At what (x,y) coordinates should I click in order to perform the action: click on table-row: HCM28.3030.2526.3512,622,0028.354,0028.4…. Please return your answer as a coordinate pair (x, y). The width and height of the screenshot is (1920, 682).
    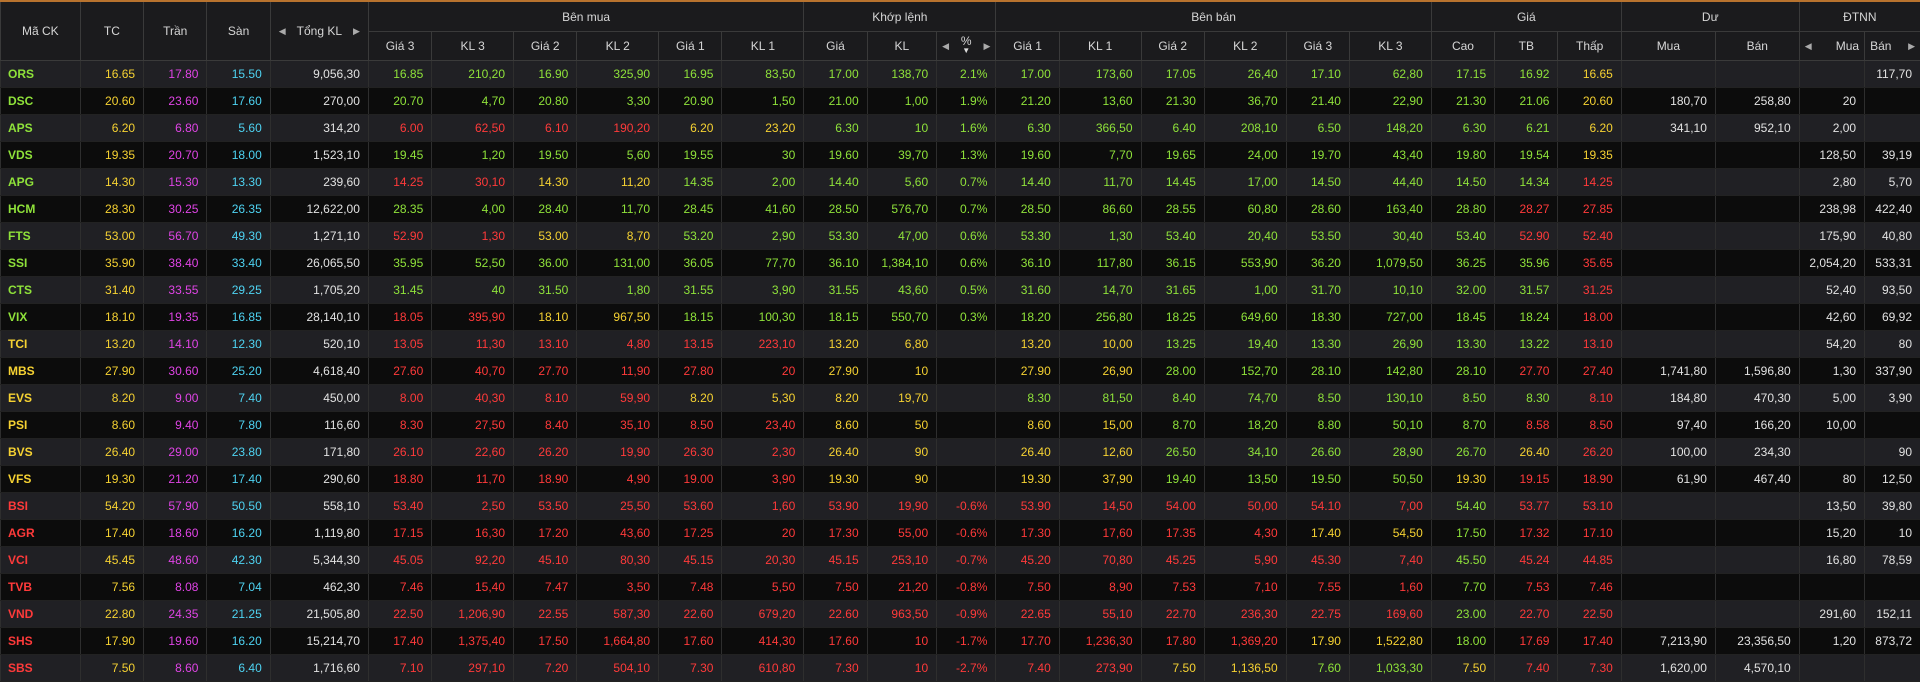
    Looking at the image, I should click on (960, 209).